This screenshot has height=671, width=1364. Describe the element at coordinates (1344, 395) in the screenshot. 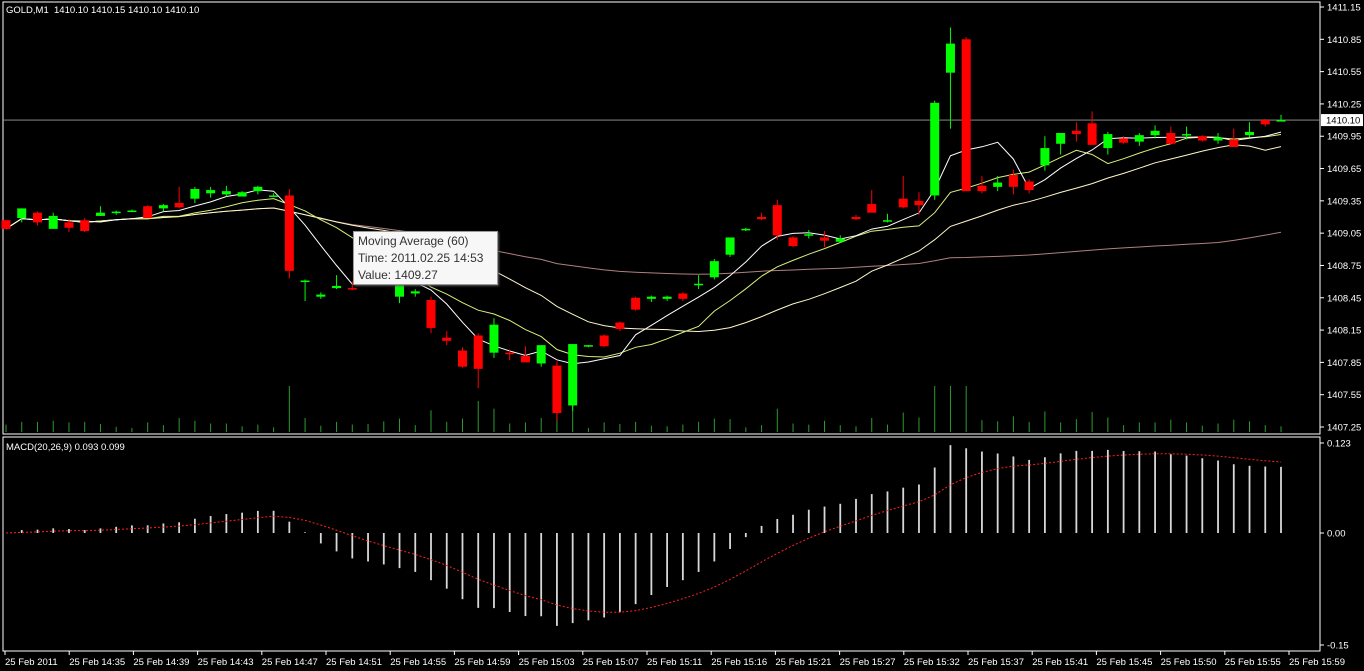

I see `price-tick-label: 1407.55` at that location.